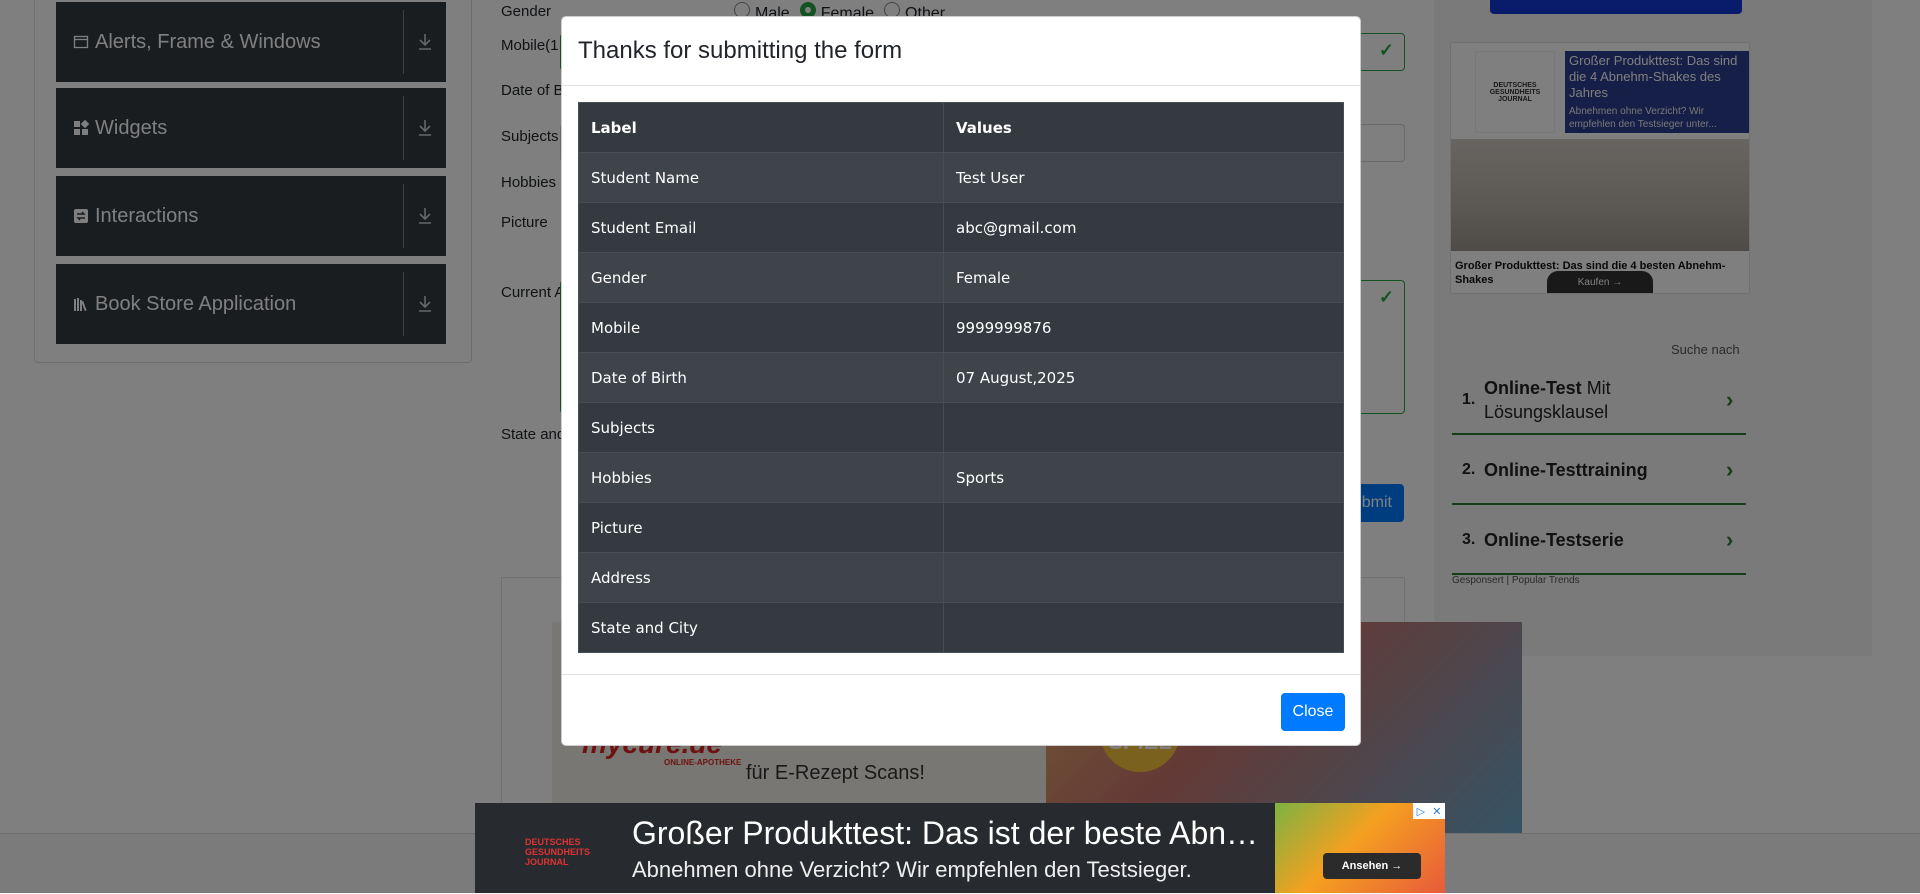  What do you see at coordinates (761, 477) in the screenshot?
I see `row-label: Hobbies` at bounding box center [761, 477].